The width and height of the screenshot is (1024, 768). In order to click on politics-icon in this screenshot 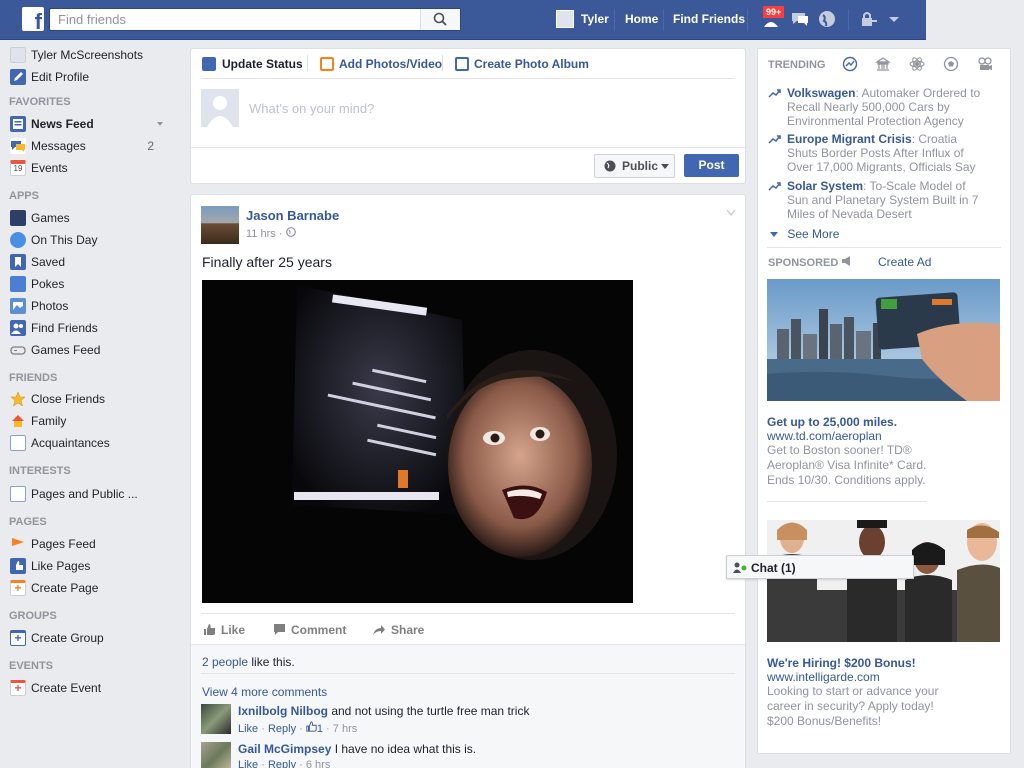, I will do `click(883, 64)`.